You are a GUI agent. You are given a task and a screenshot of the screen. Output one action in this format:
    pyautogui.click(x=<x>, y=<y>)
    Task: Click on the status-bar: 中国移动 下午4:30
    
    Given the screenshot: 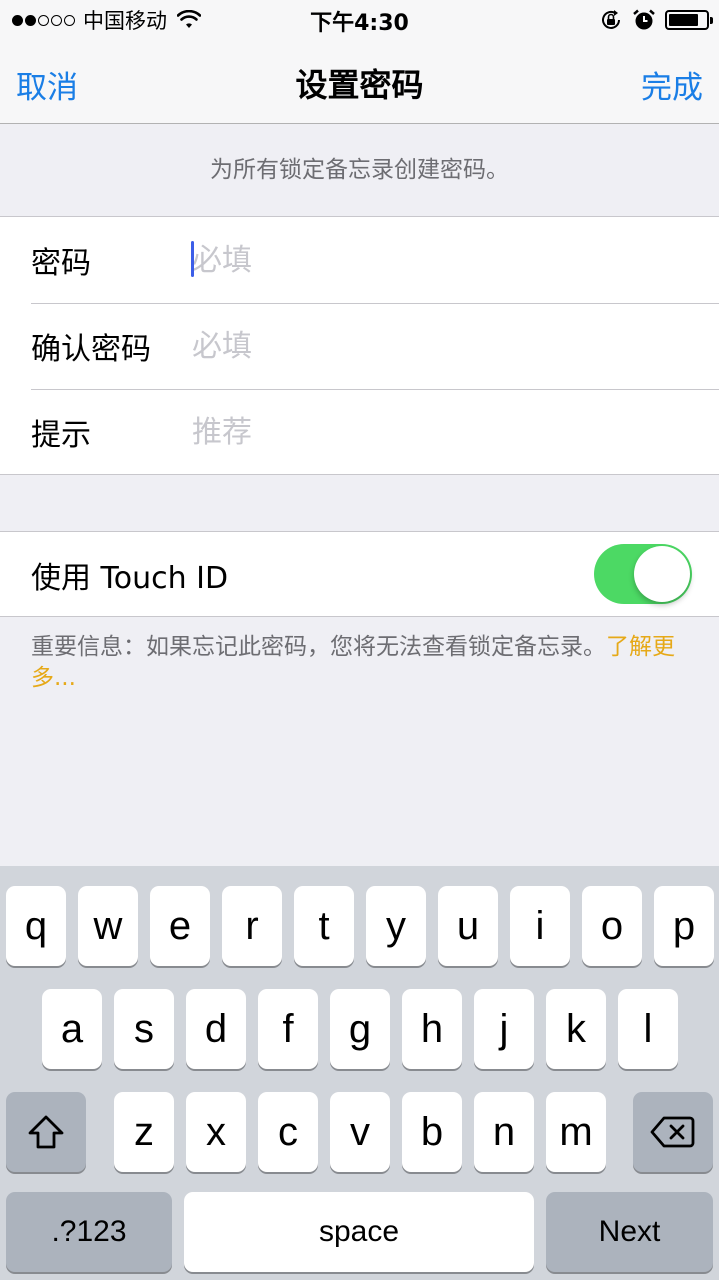 What is the action you would take?
    pyautogui.click(x=359, y=20)
    